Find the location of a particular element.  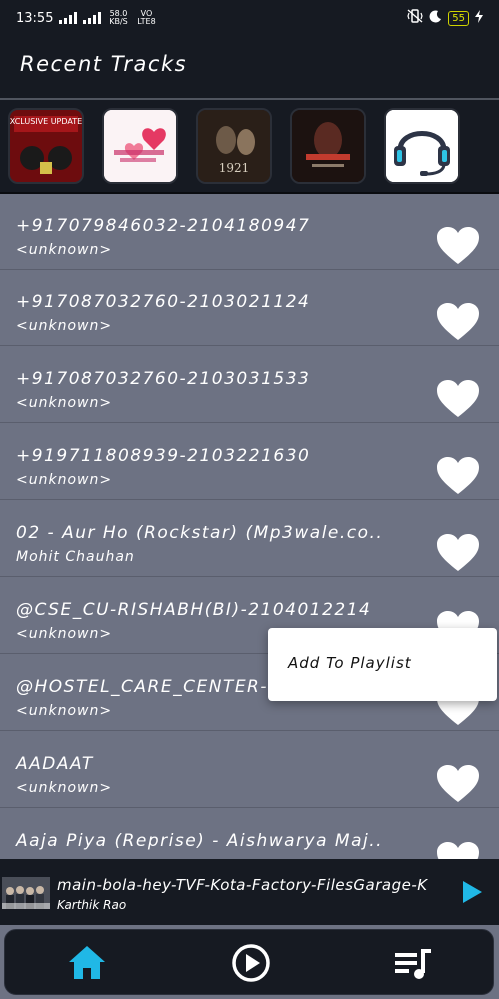

album-art-1921: 1921 is located at coordinates (234, 146).